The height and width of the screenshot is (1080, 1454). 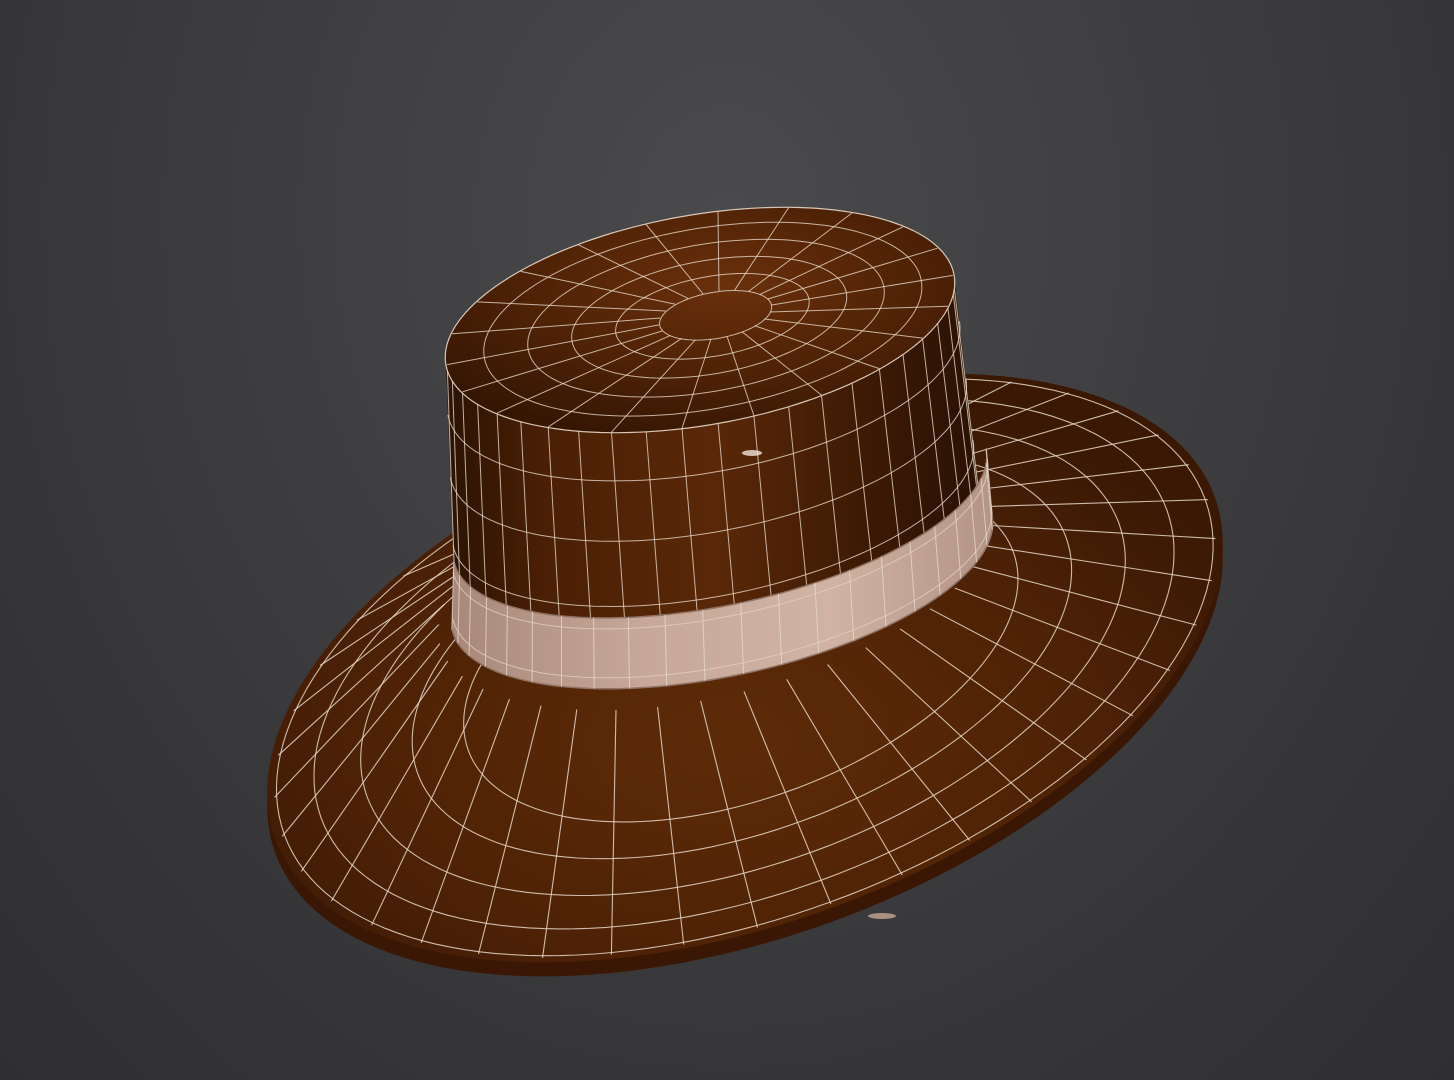 What do you see at coordinates (752, 453) in the screenshot?
I see `specular-highlight` at bounding box center [752, 453].